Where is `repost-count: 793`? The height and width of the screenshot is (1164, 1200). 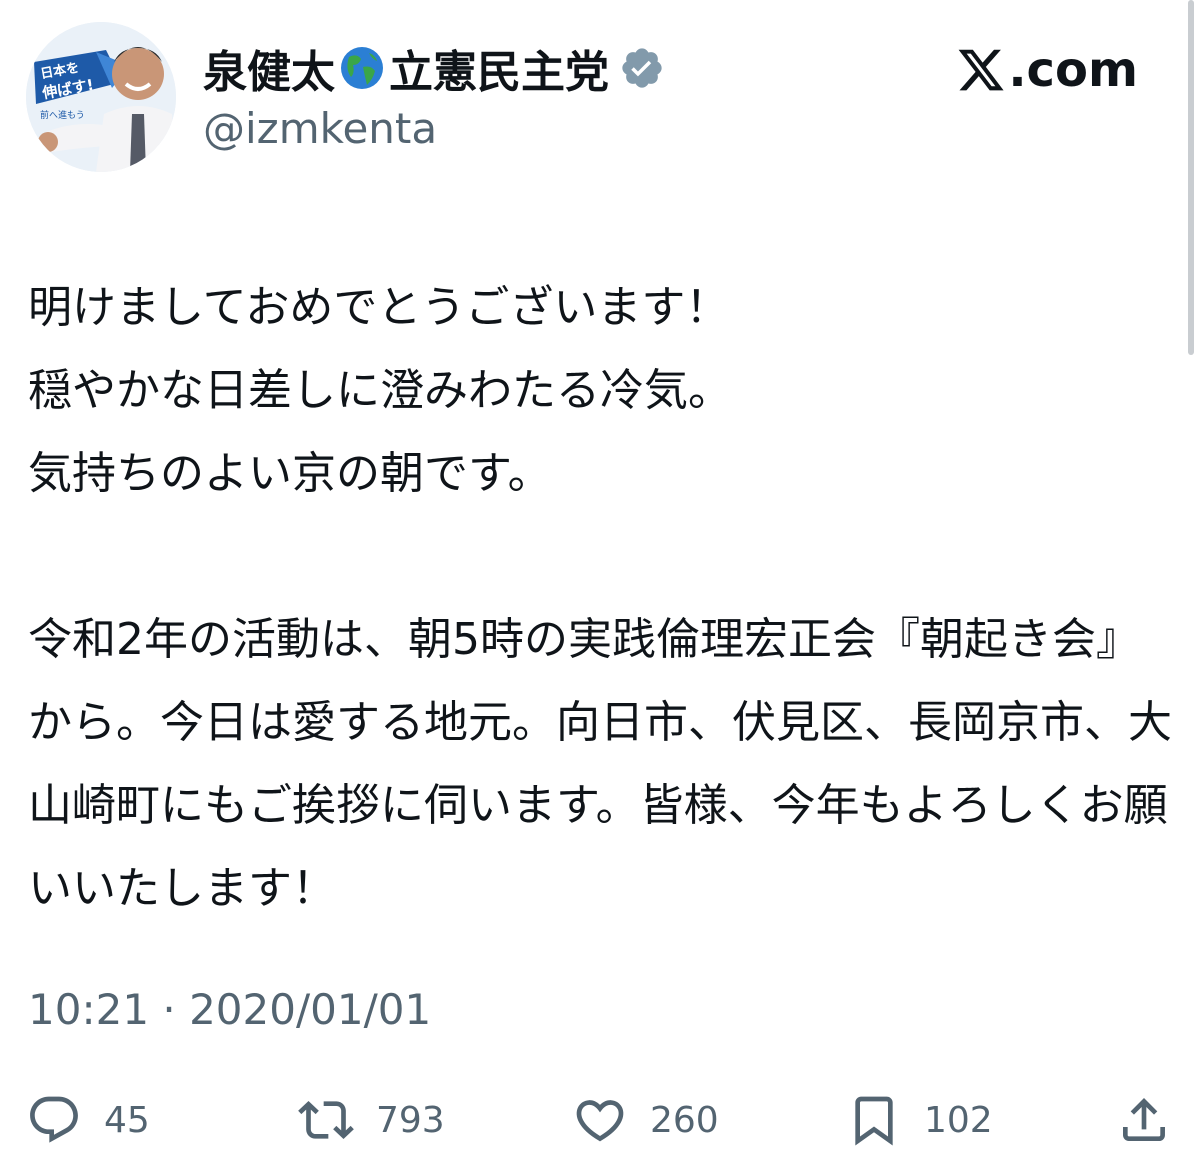
repost-count: 793 is located at coordinates (410, 1120).